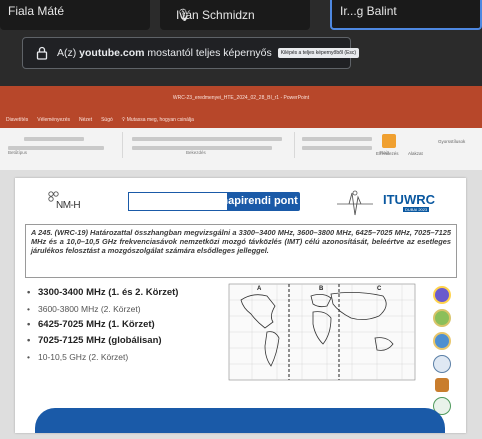 The width and height of the screenshot is (482, 439). Describe the element at coordinates (259, 289) in the screenshot. I see `svg-text: A` at that location.